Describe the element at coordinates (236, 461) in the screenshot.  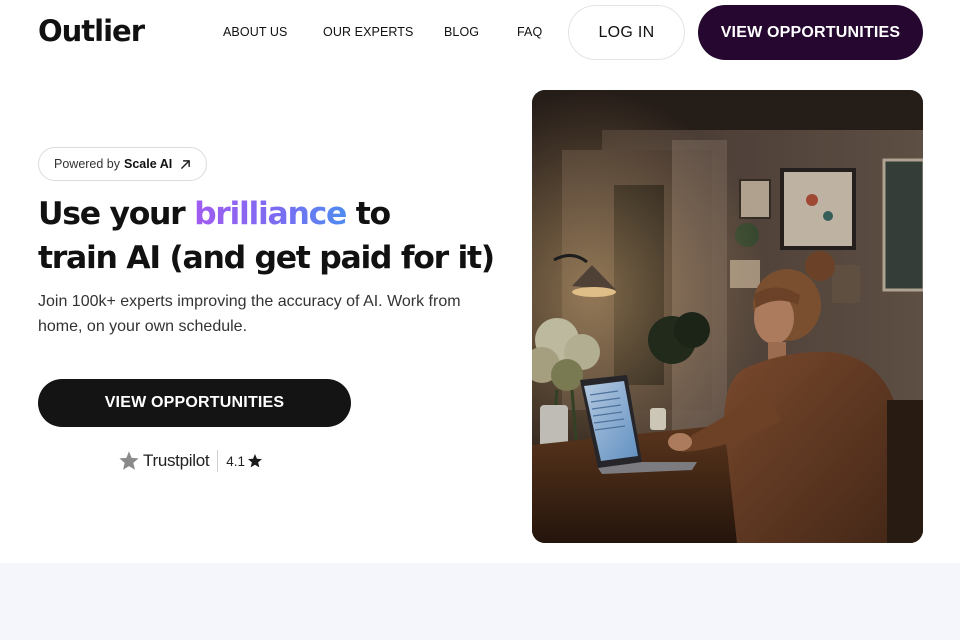
I see `trustpilot-score: 4.1` at that location.